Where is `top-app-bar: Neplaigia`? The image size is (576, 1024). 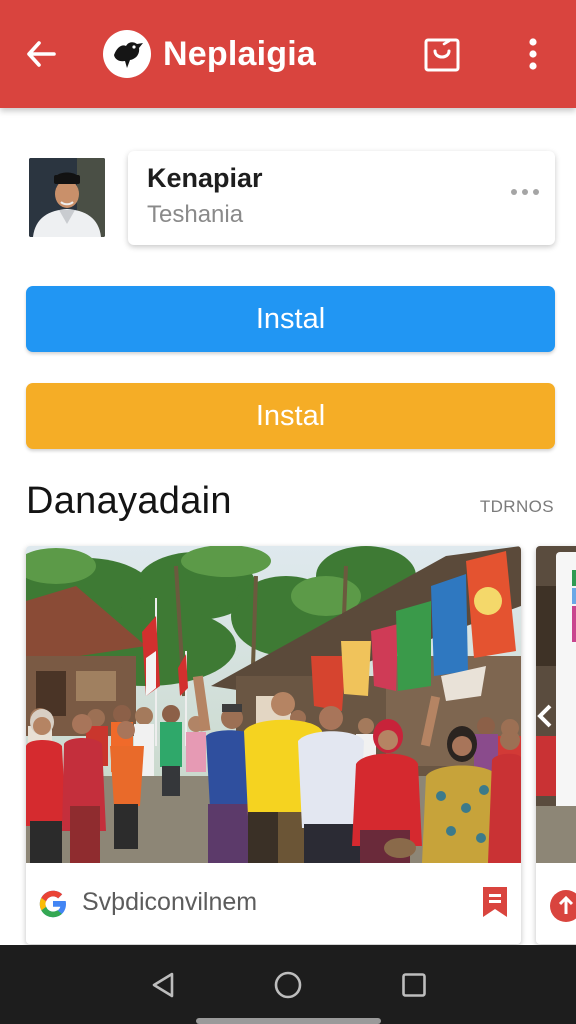 top-app-bar: Neplaigia is located at coordinates (288, 54).